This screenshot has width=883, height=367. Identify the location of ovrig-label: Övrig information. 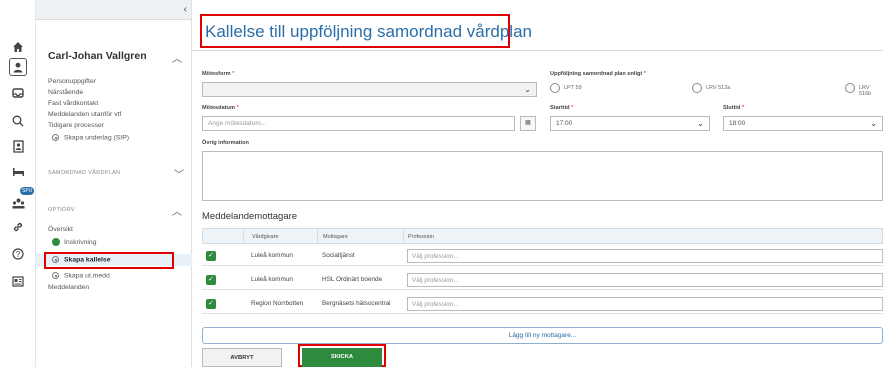
(225, 143).